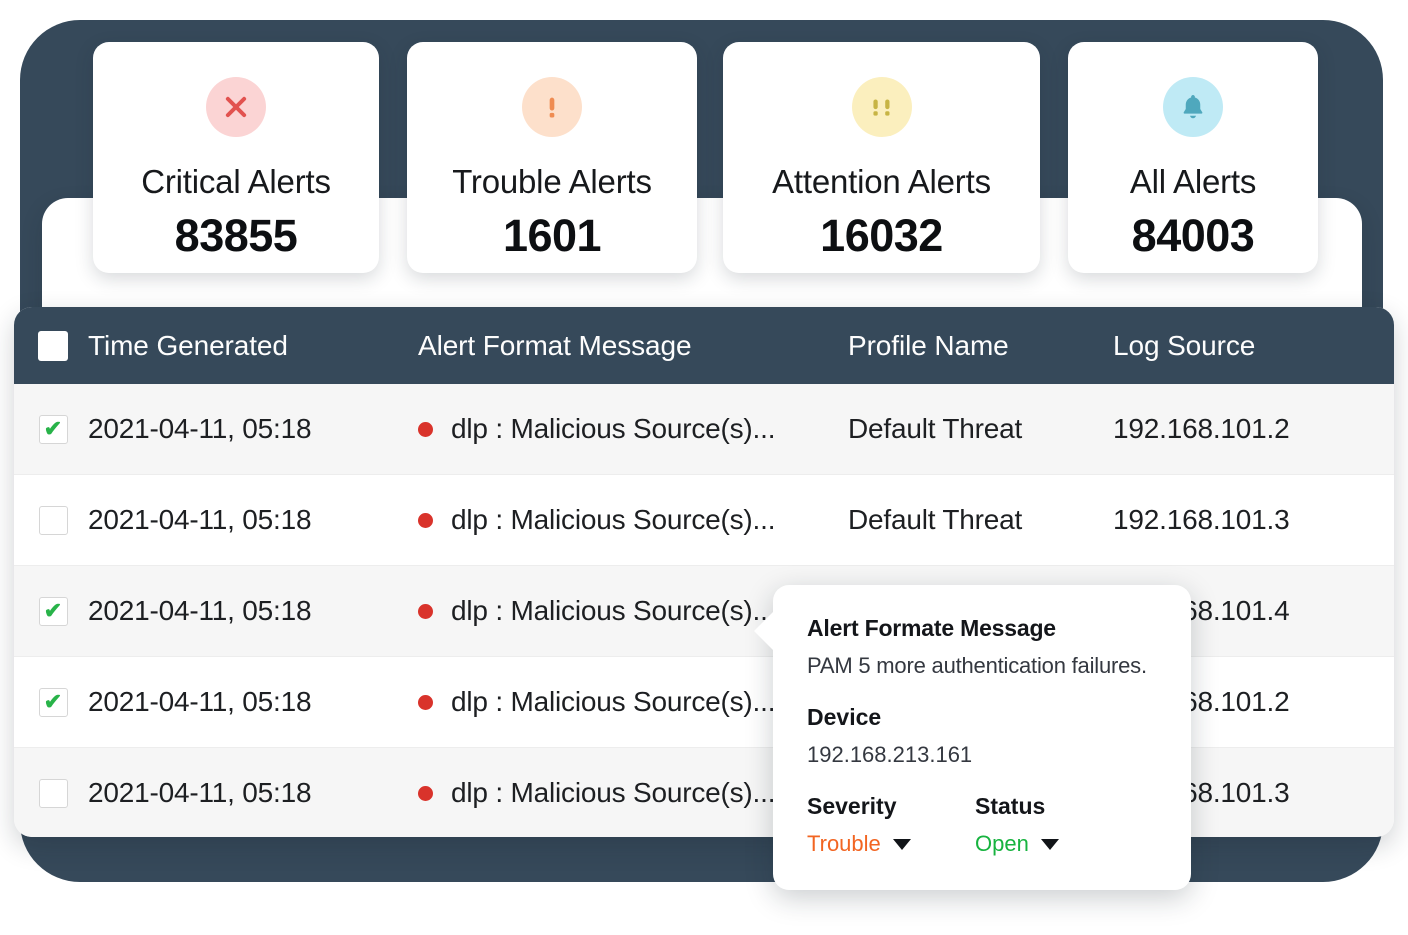 This screenshot has width=1408, height=935. What do you see at coordinates (1193, 235) in the screenshot?
I see `stat-card-value: 84003` at bounding box center [1193, 235].